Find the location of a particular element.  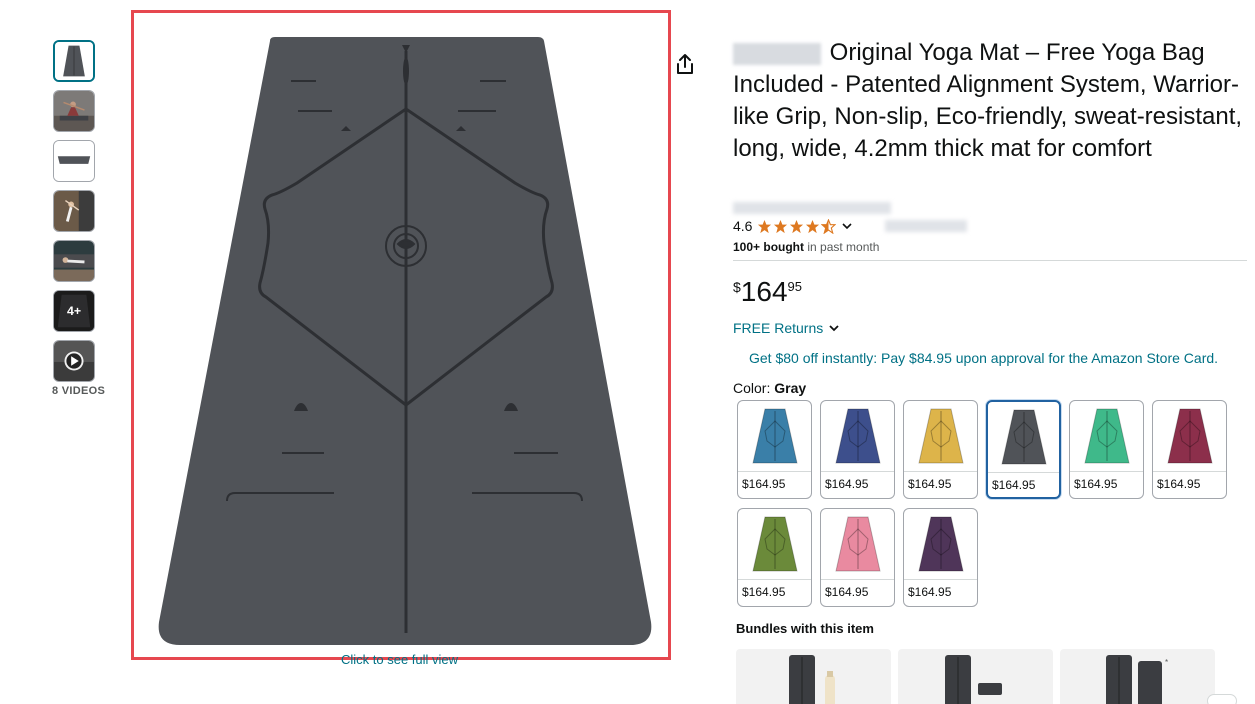

rating-value: 4.6 is located at coordinates (743, 226).